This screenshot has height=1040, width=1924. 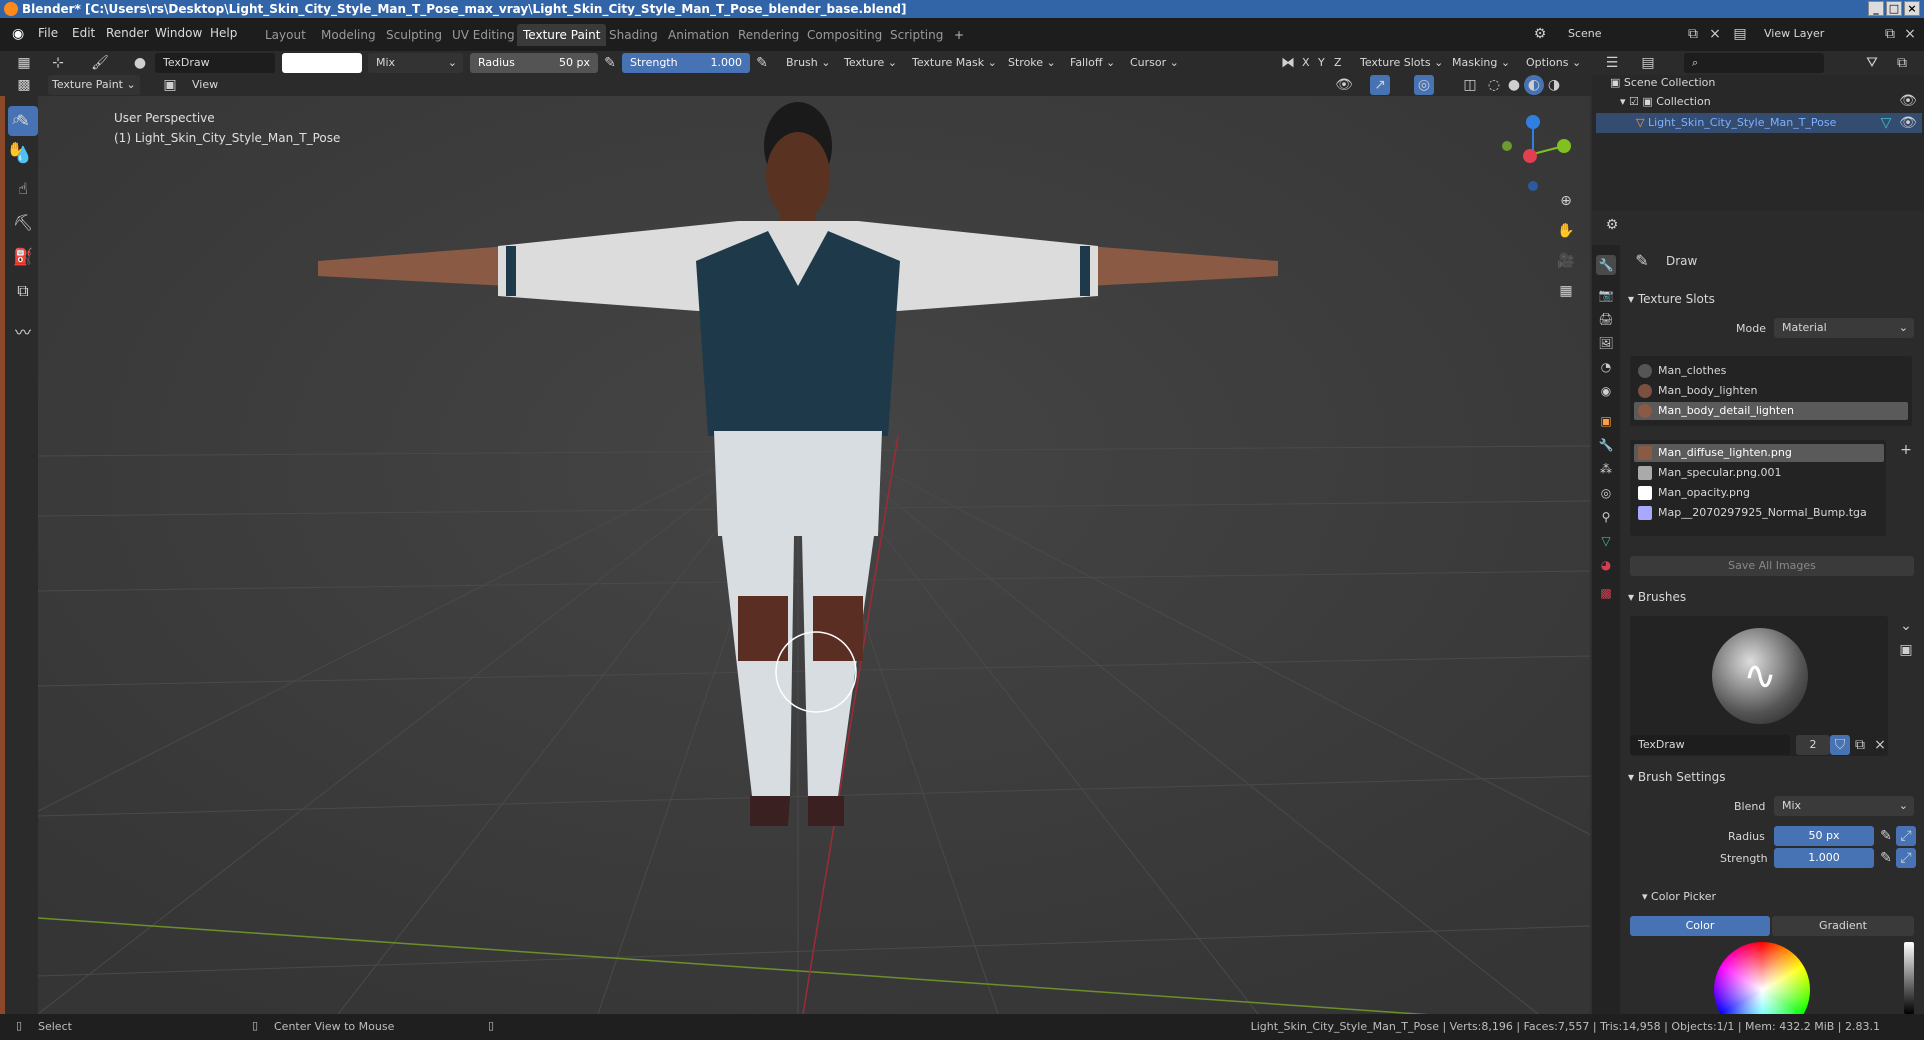 What do you see at coordinates (1693, 34) in the screenshot?
I see `new-scene-icon: ⧉` at bounding box center [1693, 34].